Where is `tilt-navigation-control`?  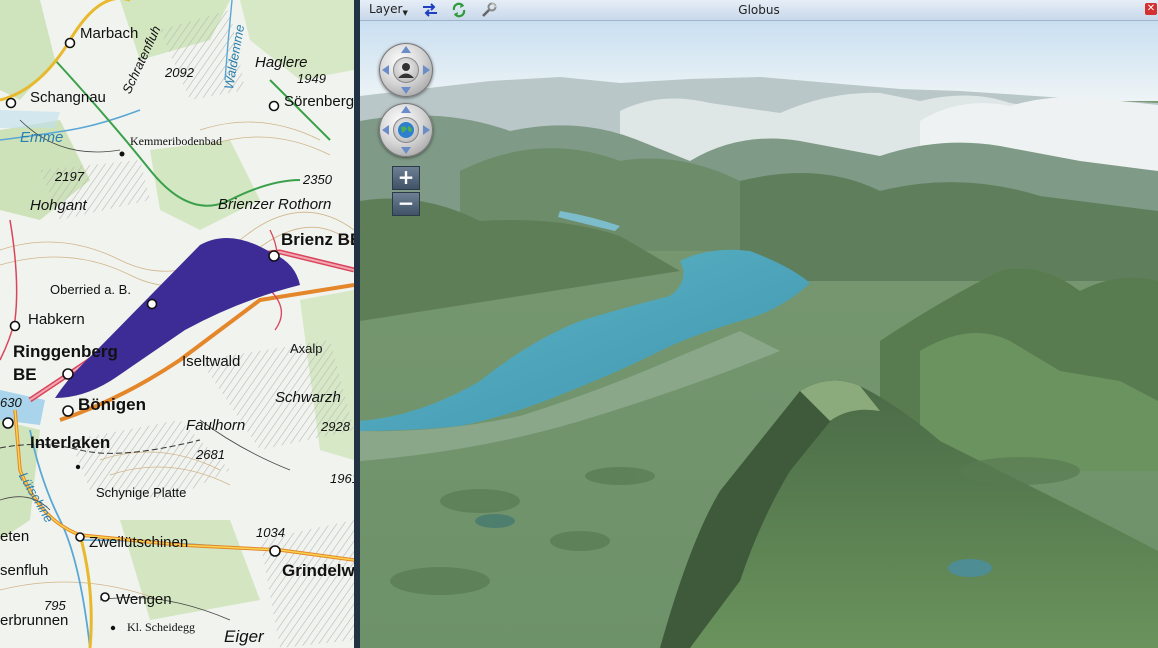
tilt-navigation-control is located at coordinates (406, 70).